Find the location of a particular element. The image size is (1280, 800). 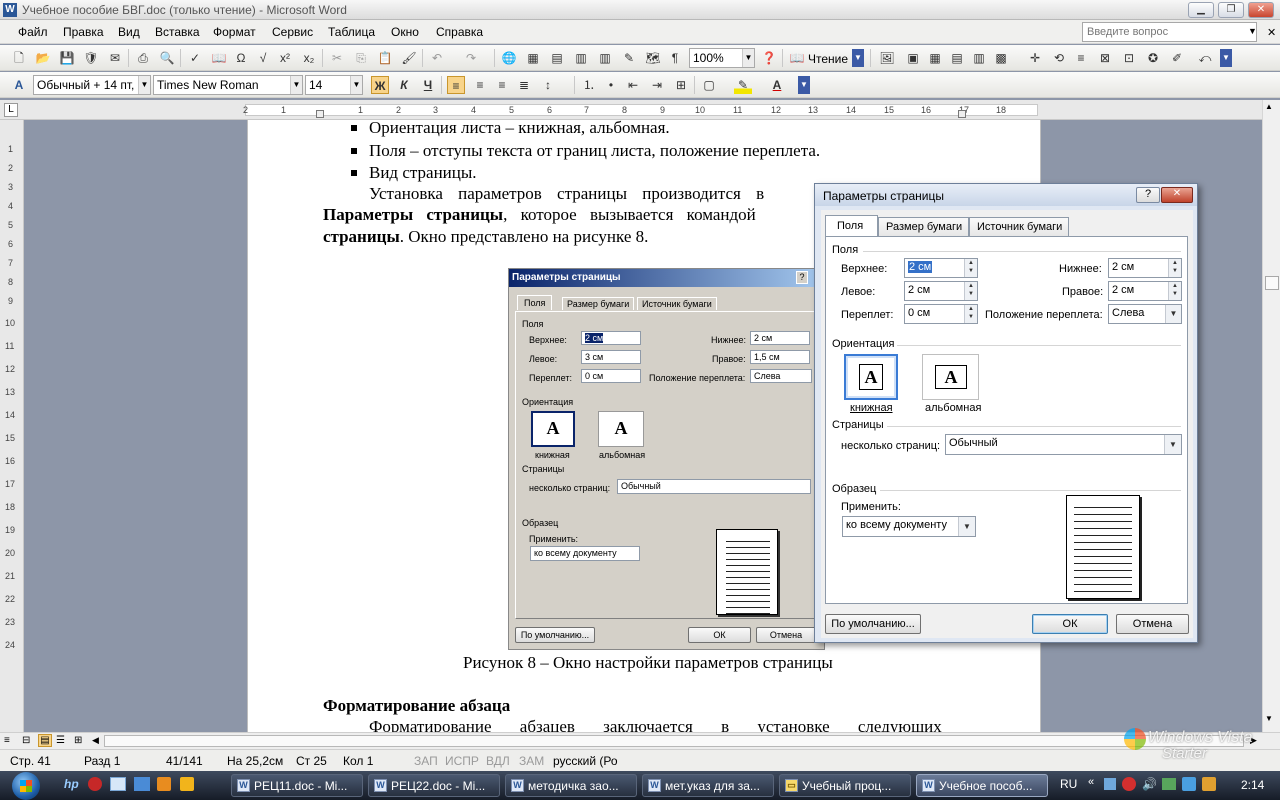

minimize-icon: ▁ is located at coordinates (1201, 10).